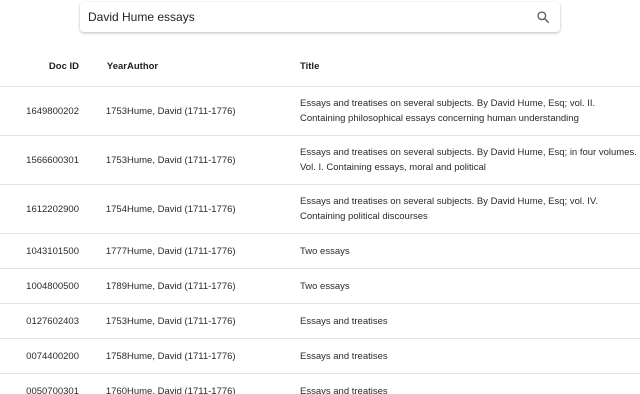  I want to click on cell-doc-id: 0050700301, so click(39, 383).